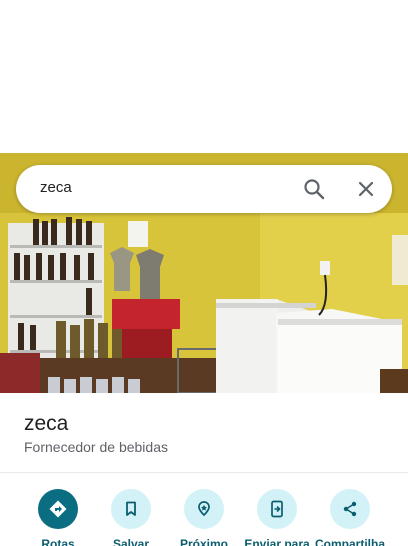 This screenshot has width=408, height=546. What do you see at coordinates (366, 189) in the screenshot?
I see `close-icon` at bounding box center [366, 189].